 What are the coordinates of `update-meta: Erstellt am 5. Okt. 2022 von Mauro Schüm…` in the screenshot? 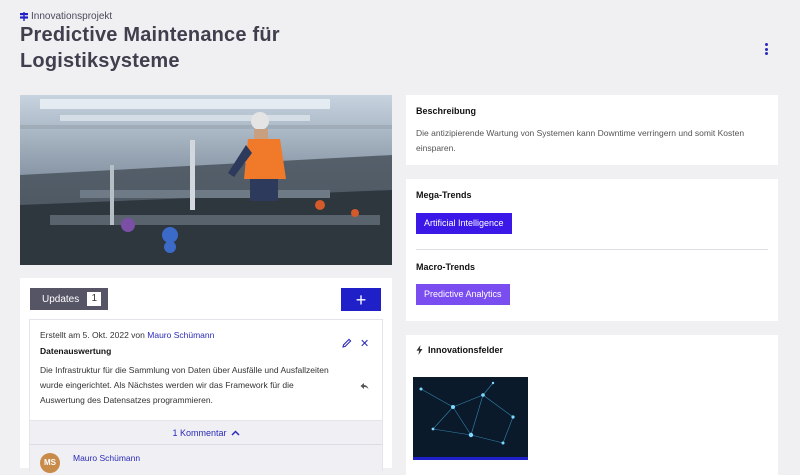 It's located at (127, 335).